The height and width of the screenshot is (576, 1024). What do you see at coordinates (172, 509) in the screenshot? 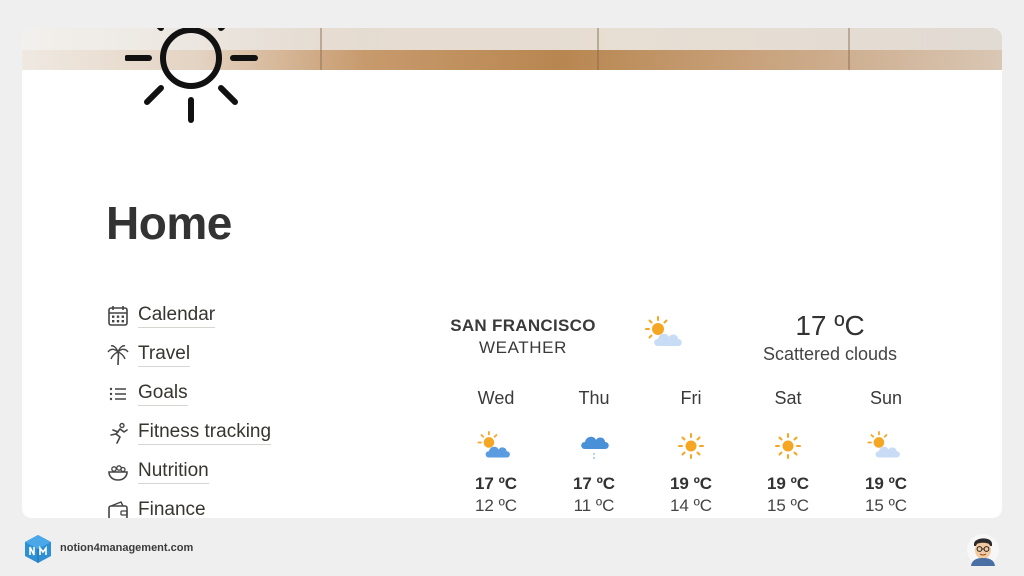
I see `nav-label: Finance` at bounding box center [172, 509].